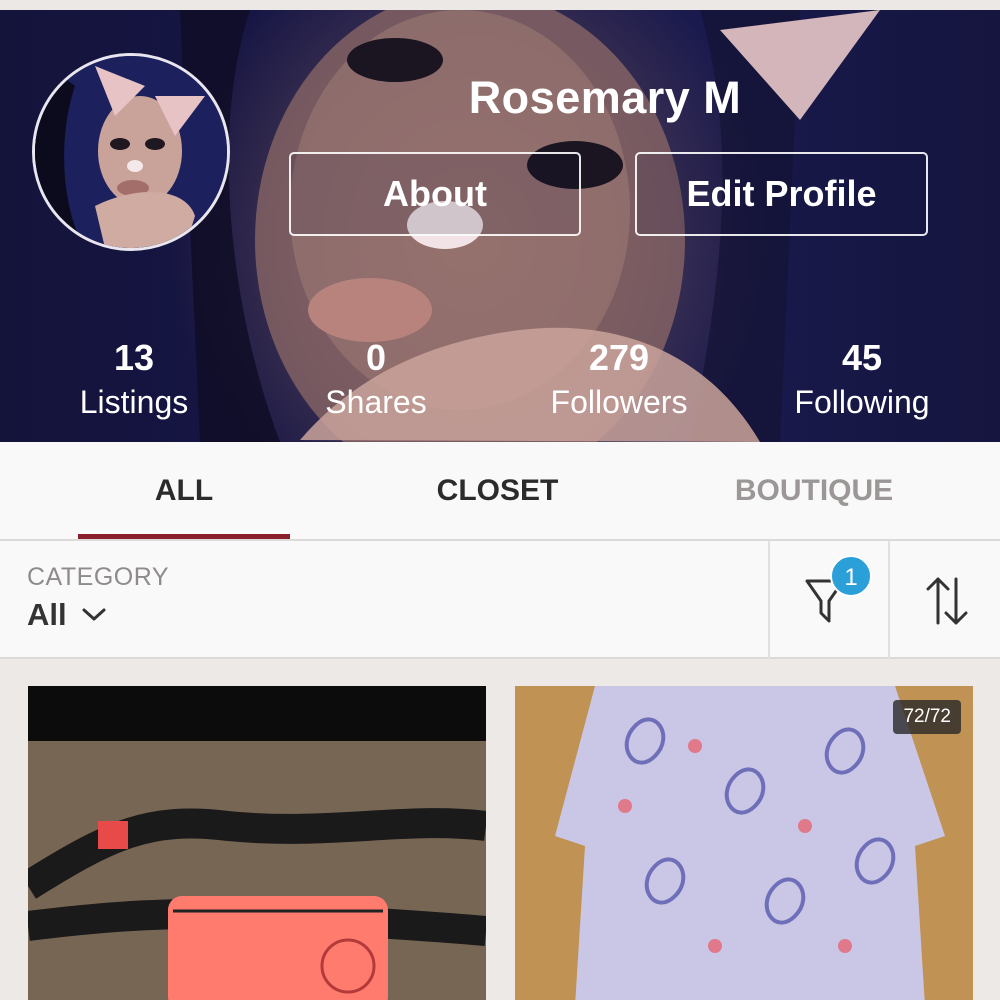 This screenshot has width=1000, height=1000. Describe the element at coordinates (134, 357) in the screenshot. I see `stat-value: 13` at that location.